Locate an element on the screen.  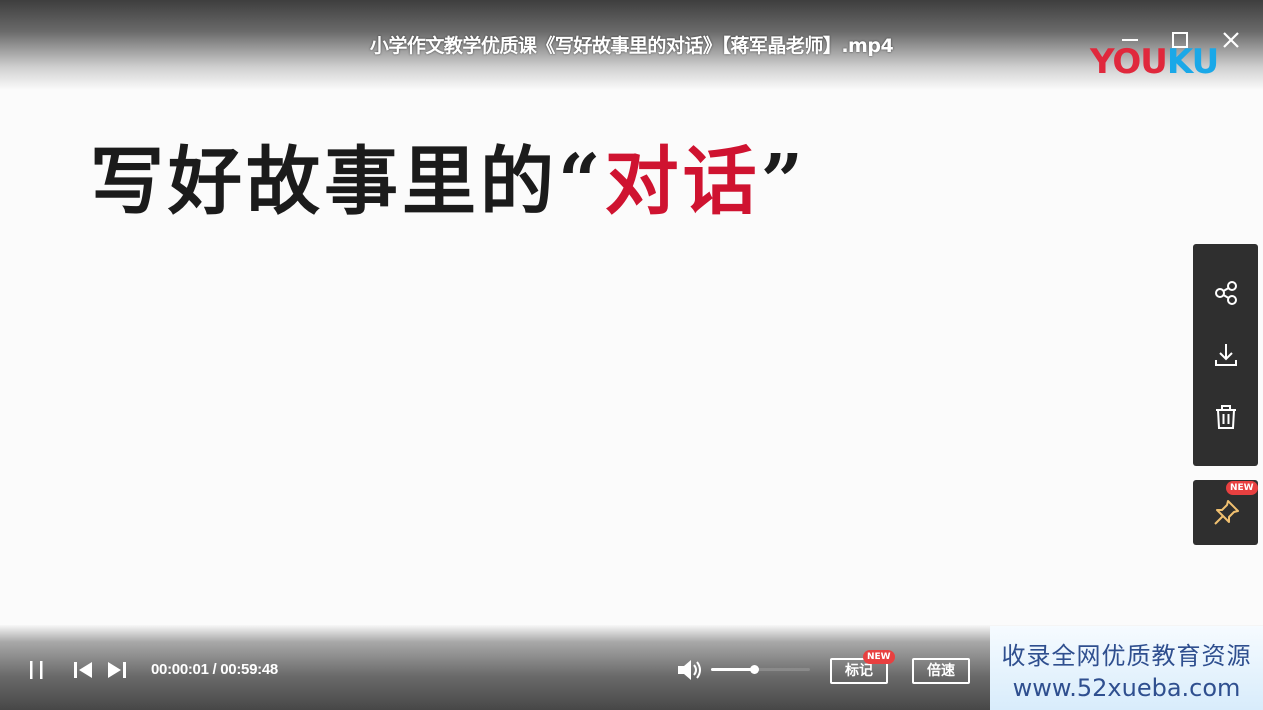
previous-button is located at coordinates (83, 670).